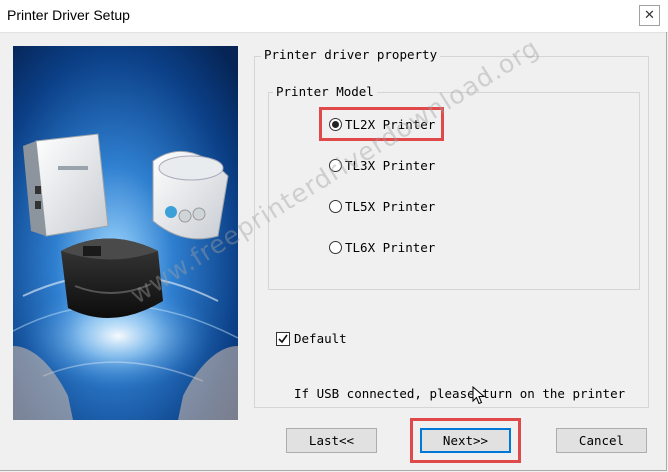  I want to click on checkmark-icon, so click(283, 338).